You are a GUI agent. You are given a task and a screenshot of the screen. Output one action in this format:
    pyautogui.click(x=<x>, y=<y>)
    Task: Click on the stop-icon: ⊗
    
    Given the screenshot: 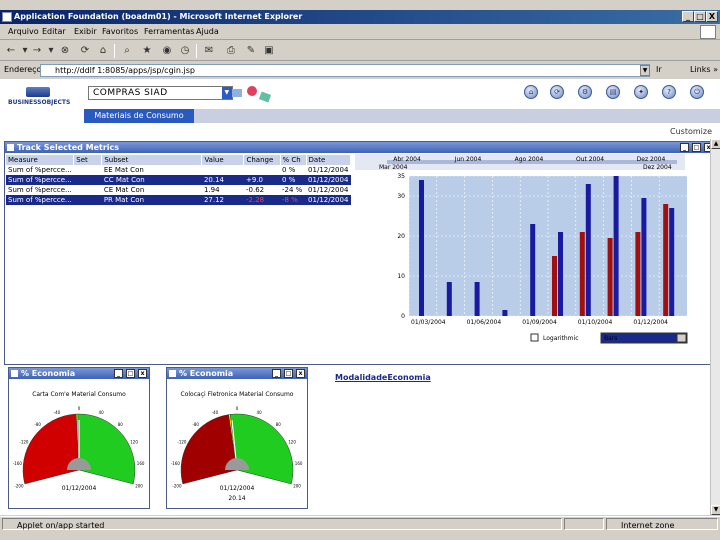 What is the action you would take?
    pyautogui.click(x=65, y=51)
    